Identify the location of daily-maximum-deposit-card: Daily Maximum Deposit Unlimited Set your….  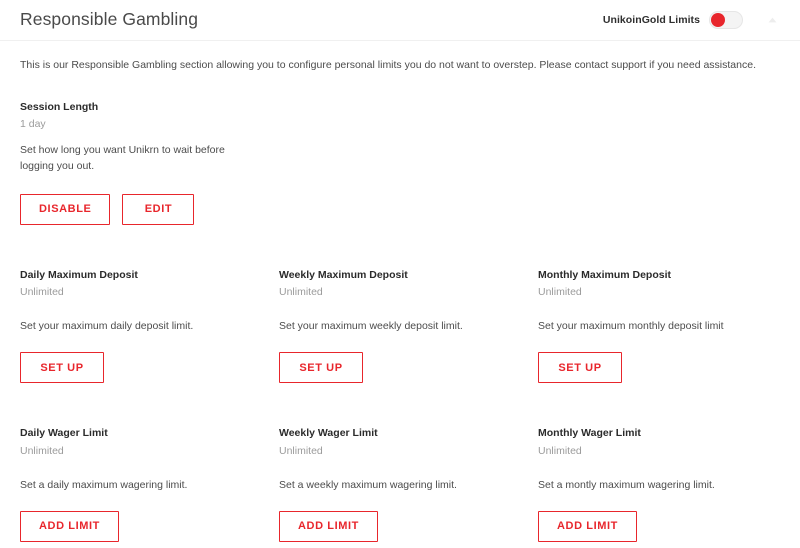
(149, 326).